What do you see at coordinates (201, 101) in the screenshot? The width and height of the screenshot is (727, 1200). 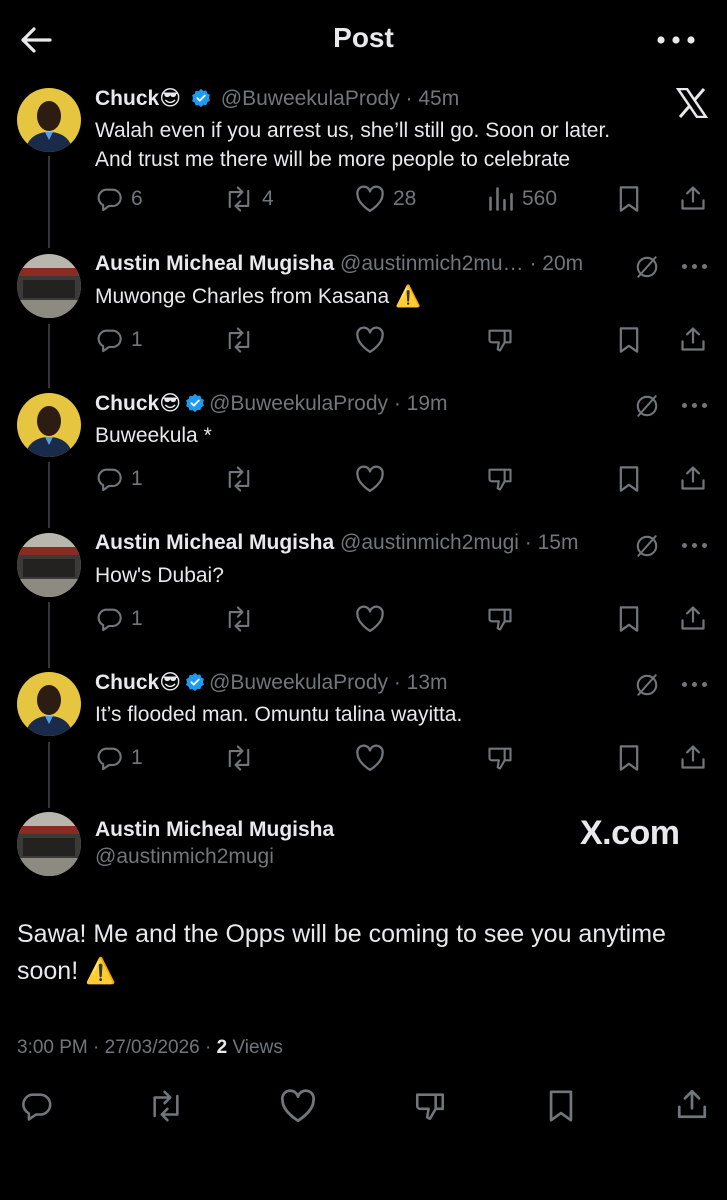 I see `verified-badge-icon` at bounding box center [201, 101].